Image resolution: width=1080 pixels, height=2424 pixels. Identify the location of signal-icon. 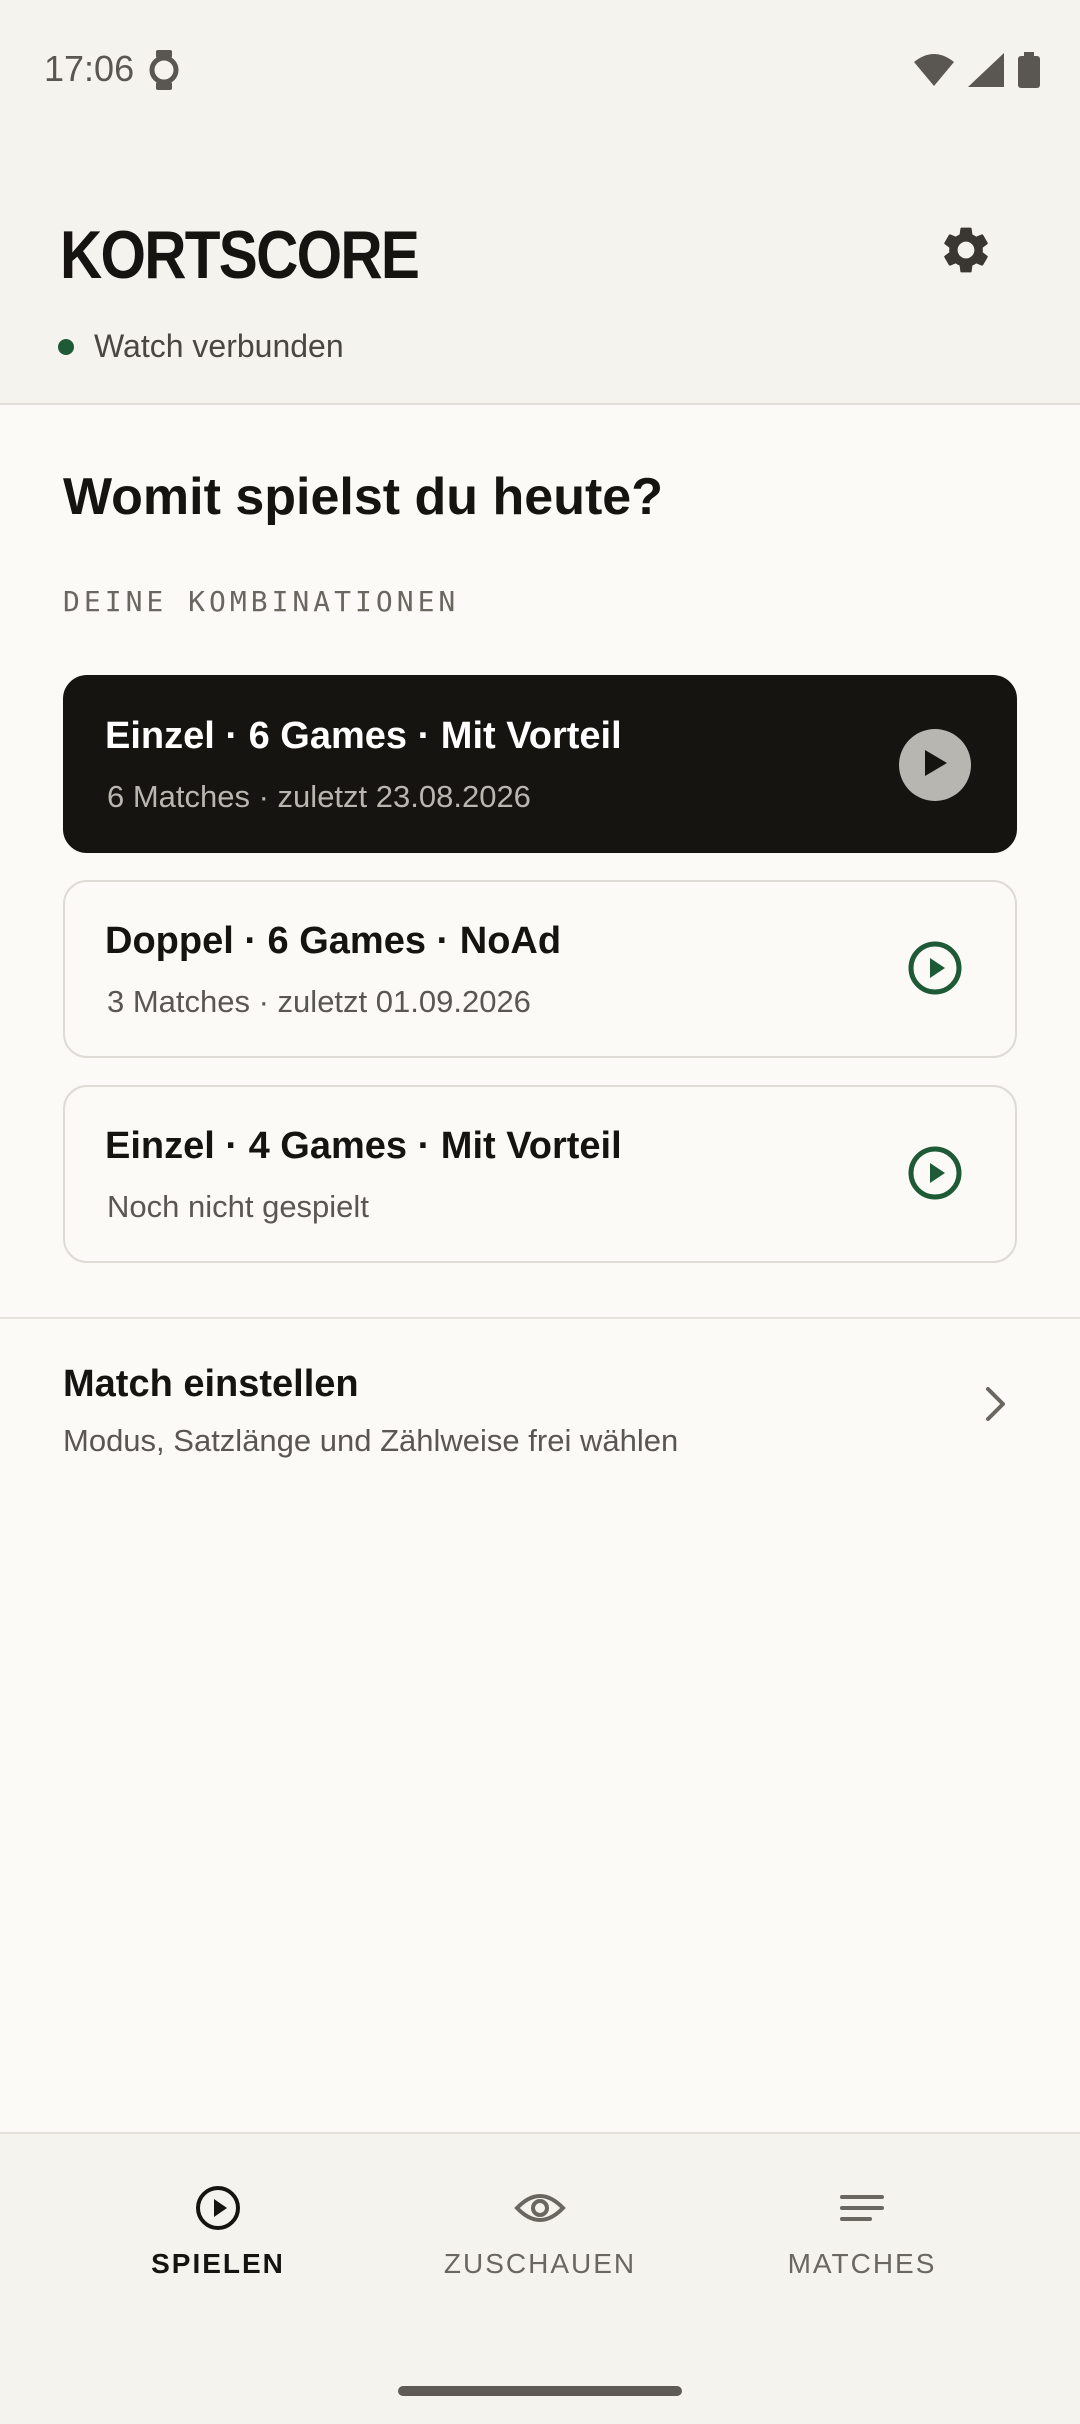
(986, 72).